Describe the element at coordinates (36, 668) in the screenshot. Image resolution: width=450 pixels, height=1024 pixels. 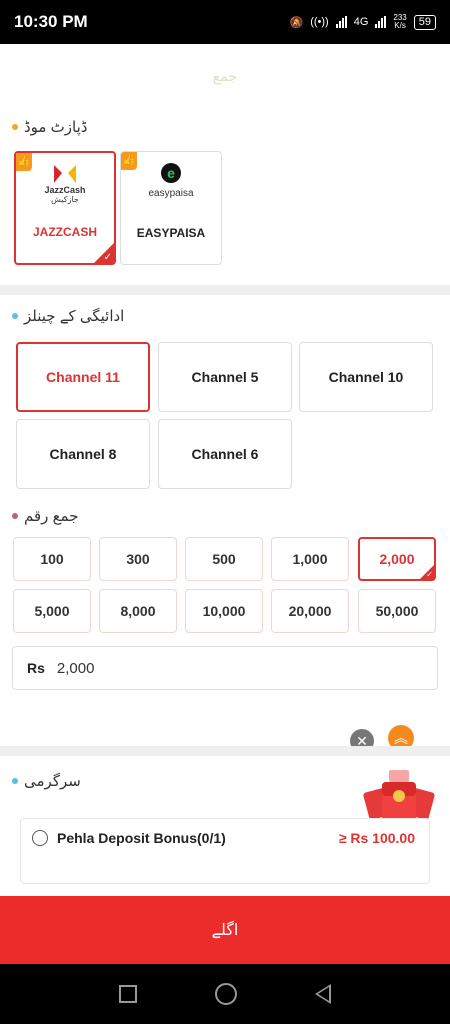
I see `currency-label: Rs` at that location.